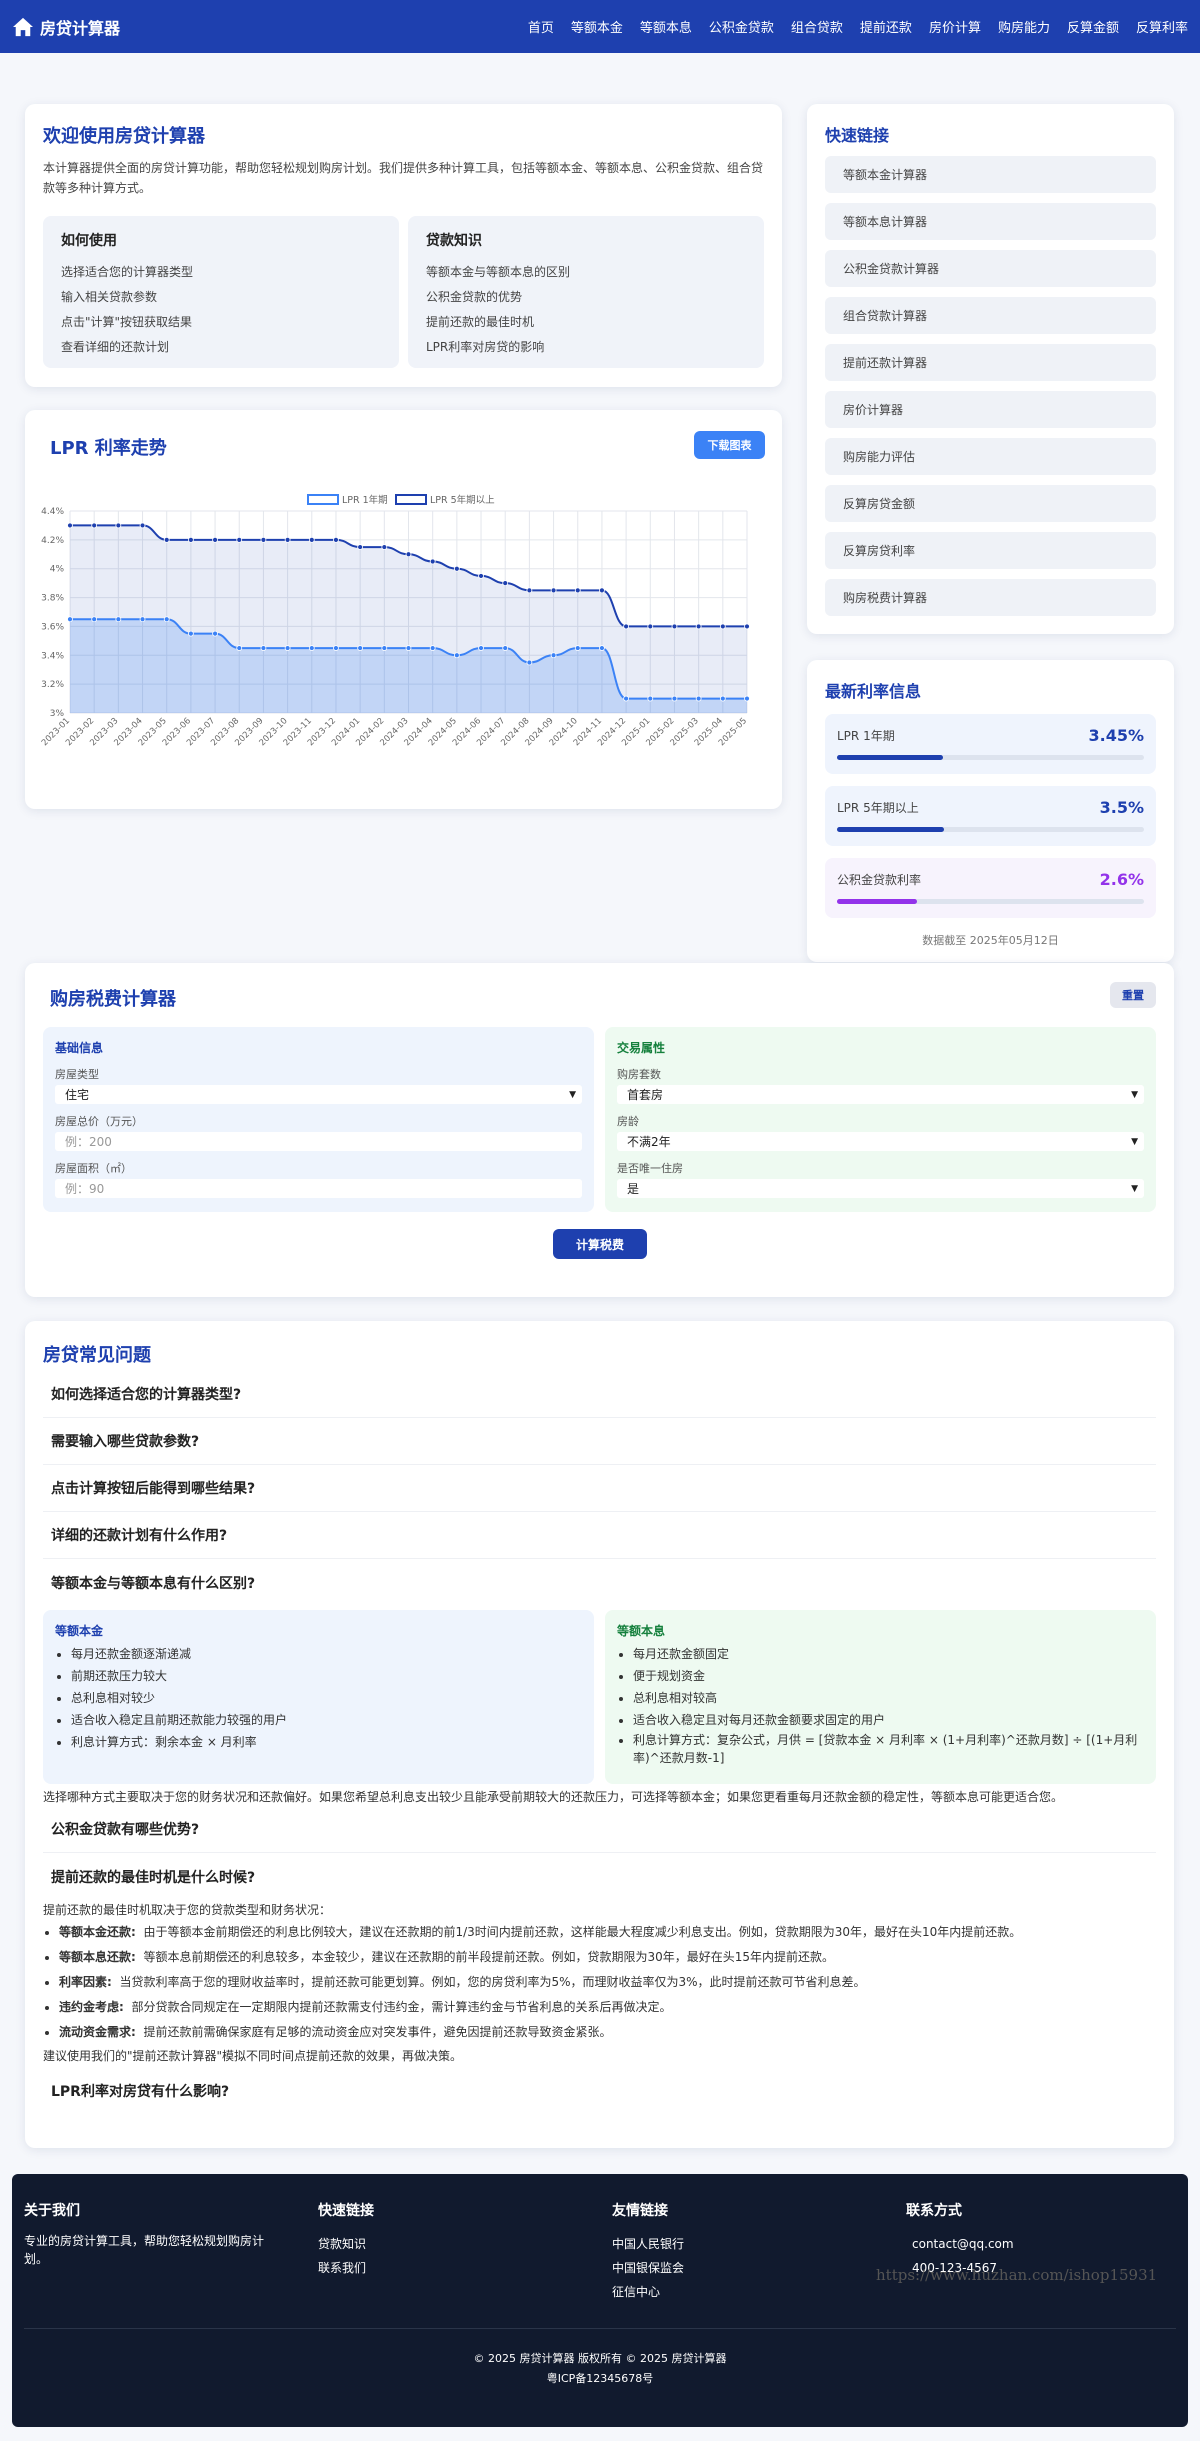  Describe the element at coordinates (648, 2268) in the screenshot. I see `footer-friend-link: 中国银保监会` at that location.